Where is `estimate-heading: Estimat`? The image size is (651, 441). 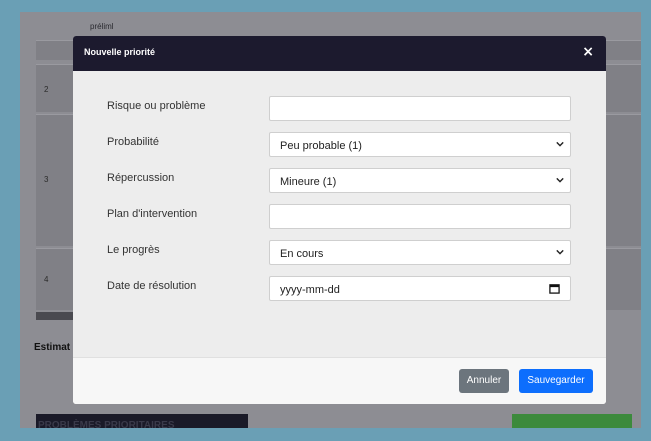
estimate-heading: Estimat is located at coordinates (52, 347).